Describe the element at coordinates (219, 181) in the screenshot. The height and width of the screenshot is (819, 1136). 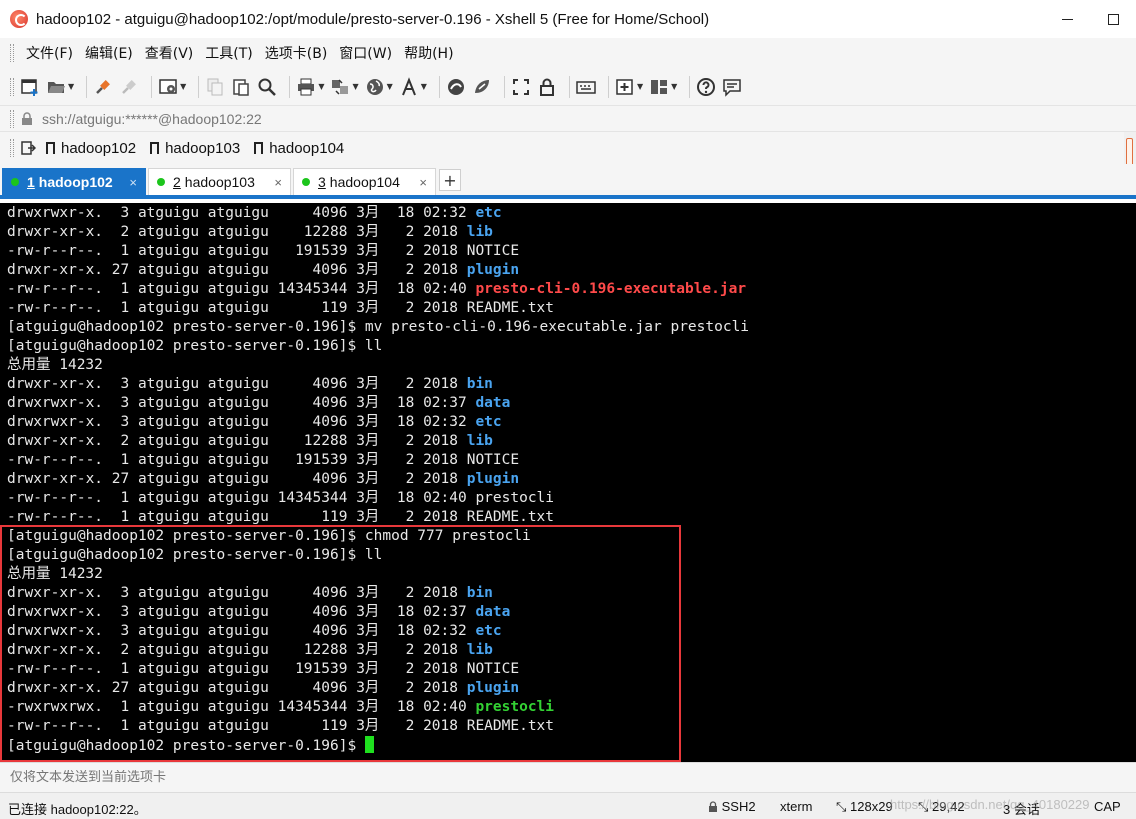
I see `tab-hadoop103: 2 hadoop103 ×` at that location.